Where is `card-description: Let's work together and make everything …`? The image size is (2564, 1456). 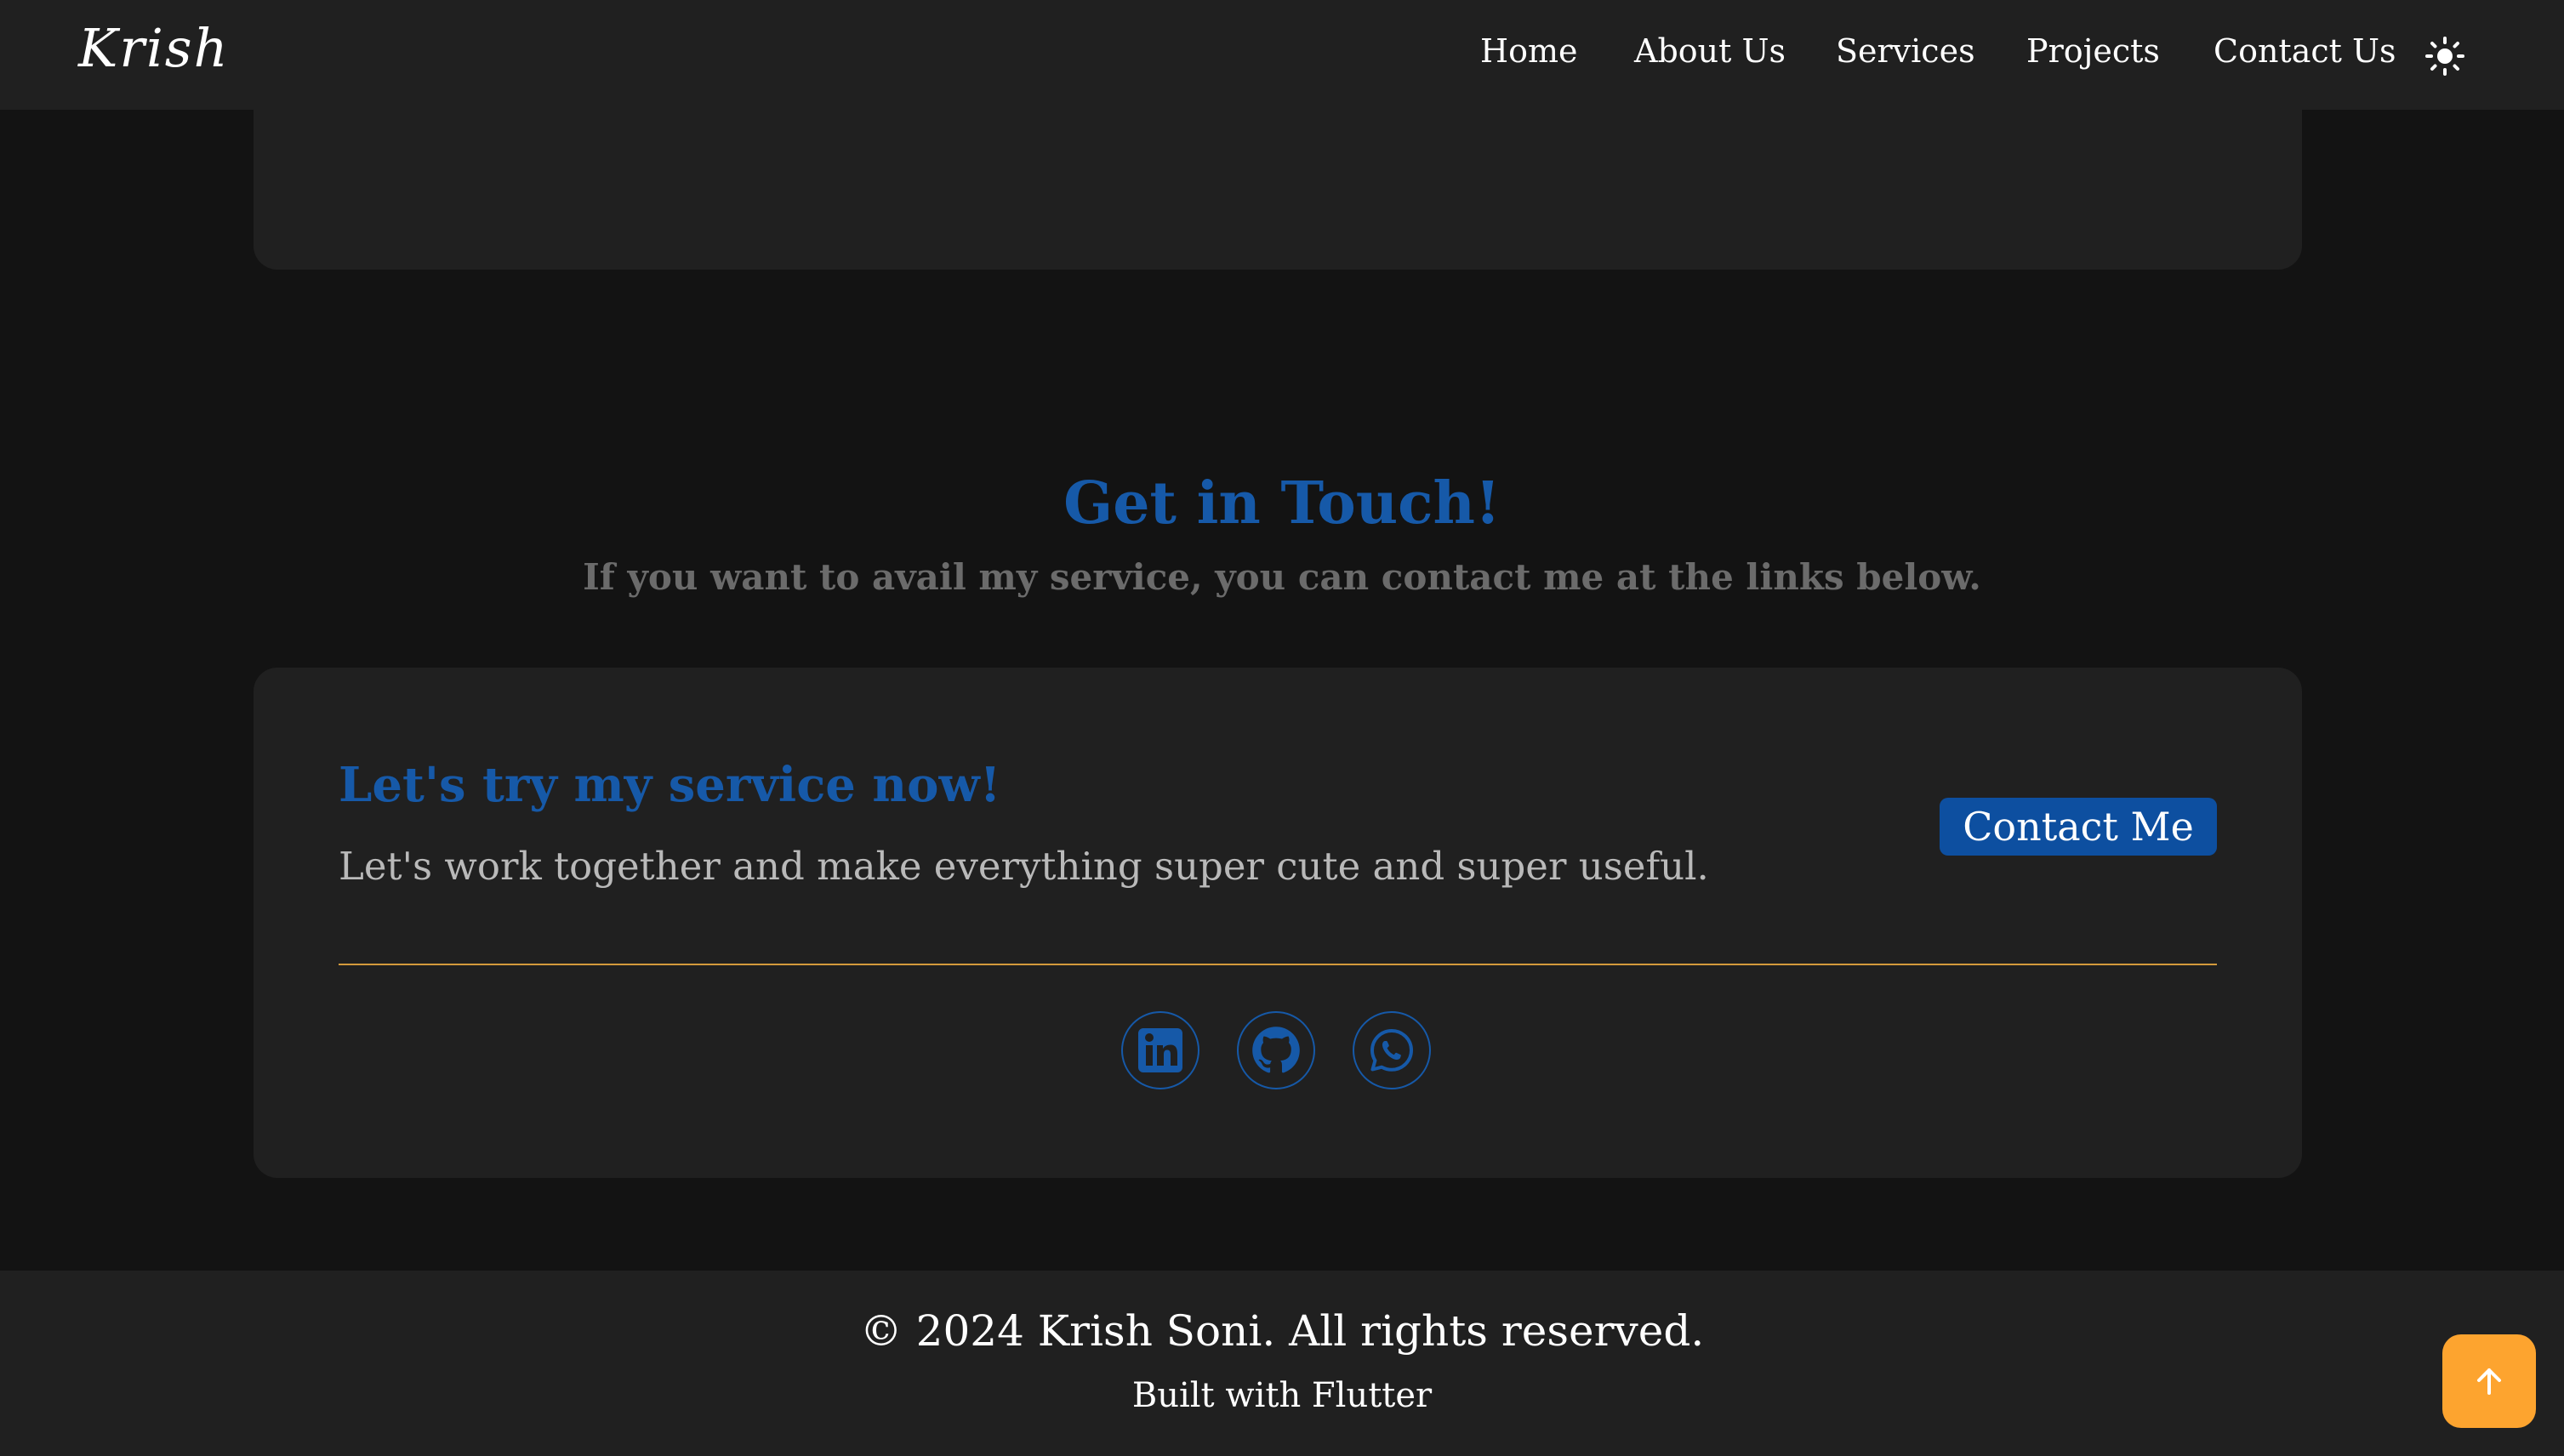 card-description: Let's work together and make everything … is located at coordinates (1024, 866).